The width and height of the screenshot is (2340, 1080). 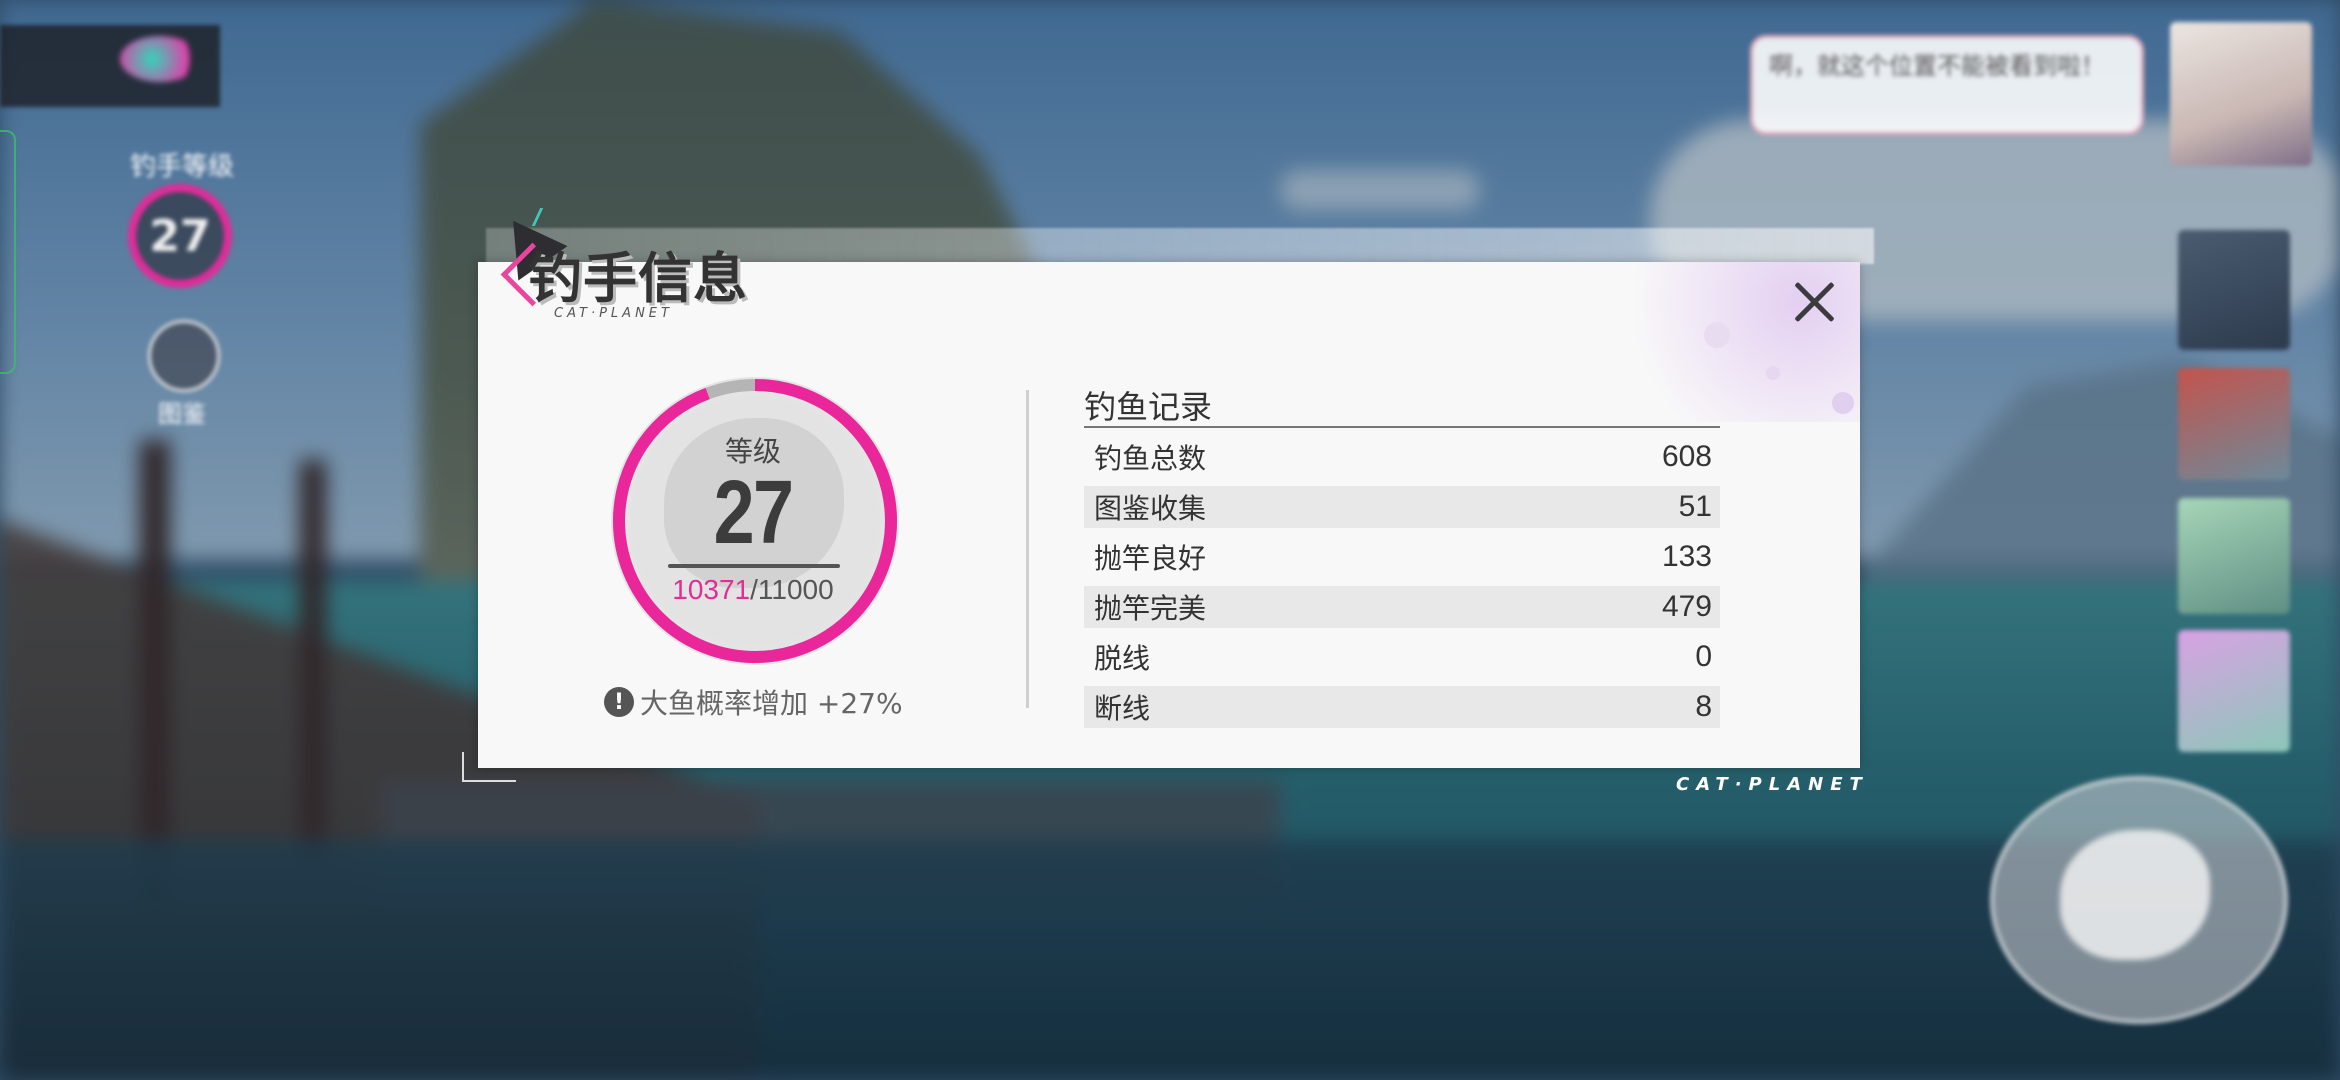 I want to click on fish-icon, so click(x=2135, y=895).